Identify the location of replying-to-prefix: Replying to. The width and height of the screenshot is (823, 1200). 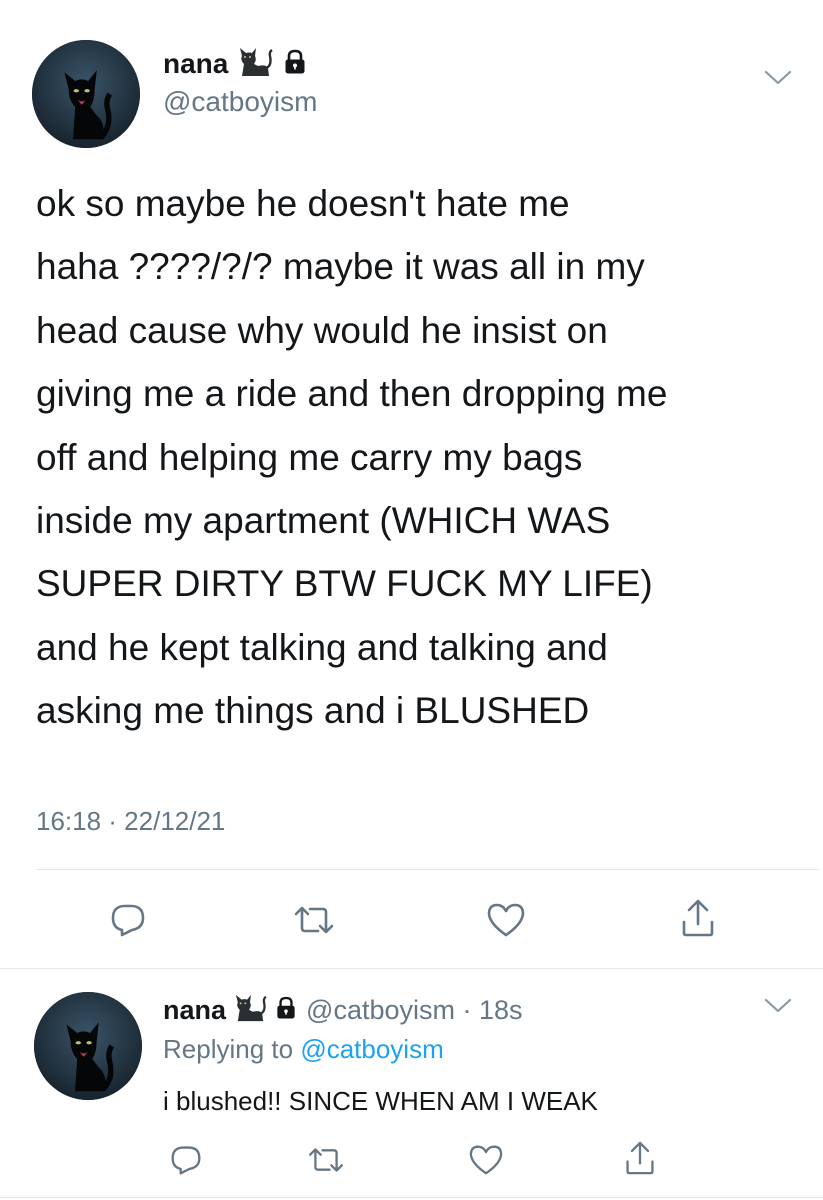
(228, 1049).